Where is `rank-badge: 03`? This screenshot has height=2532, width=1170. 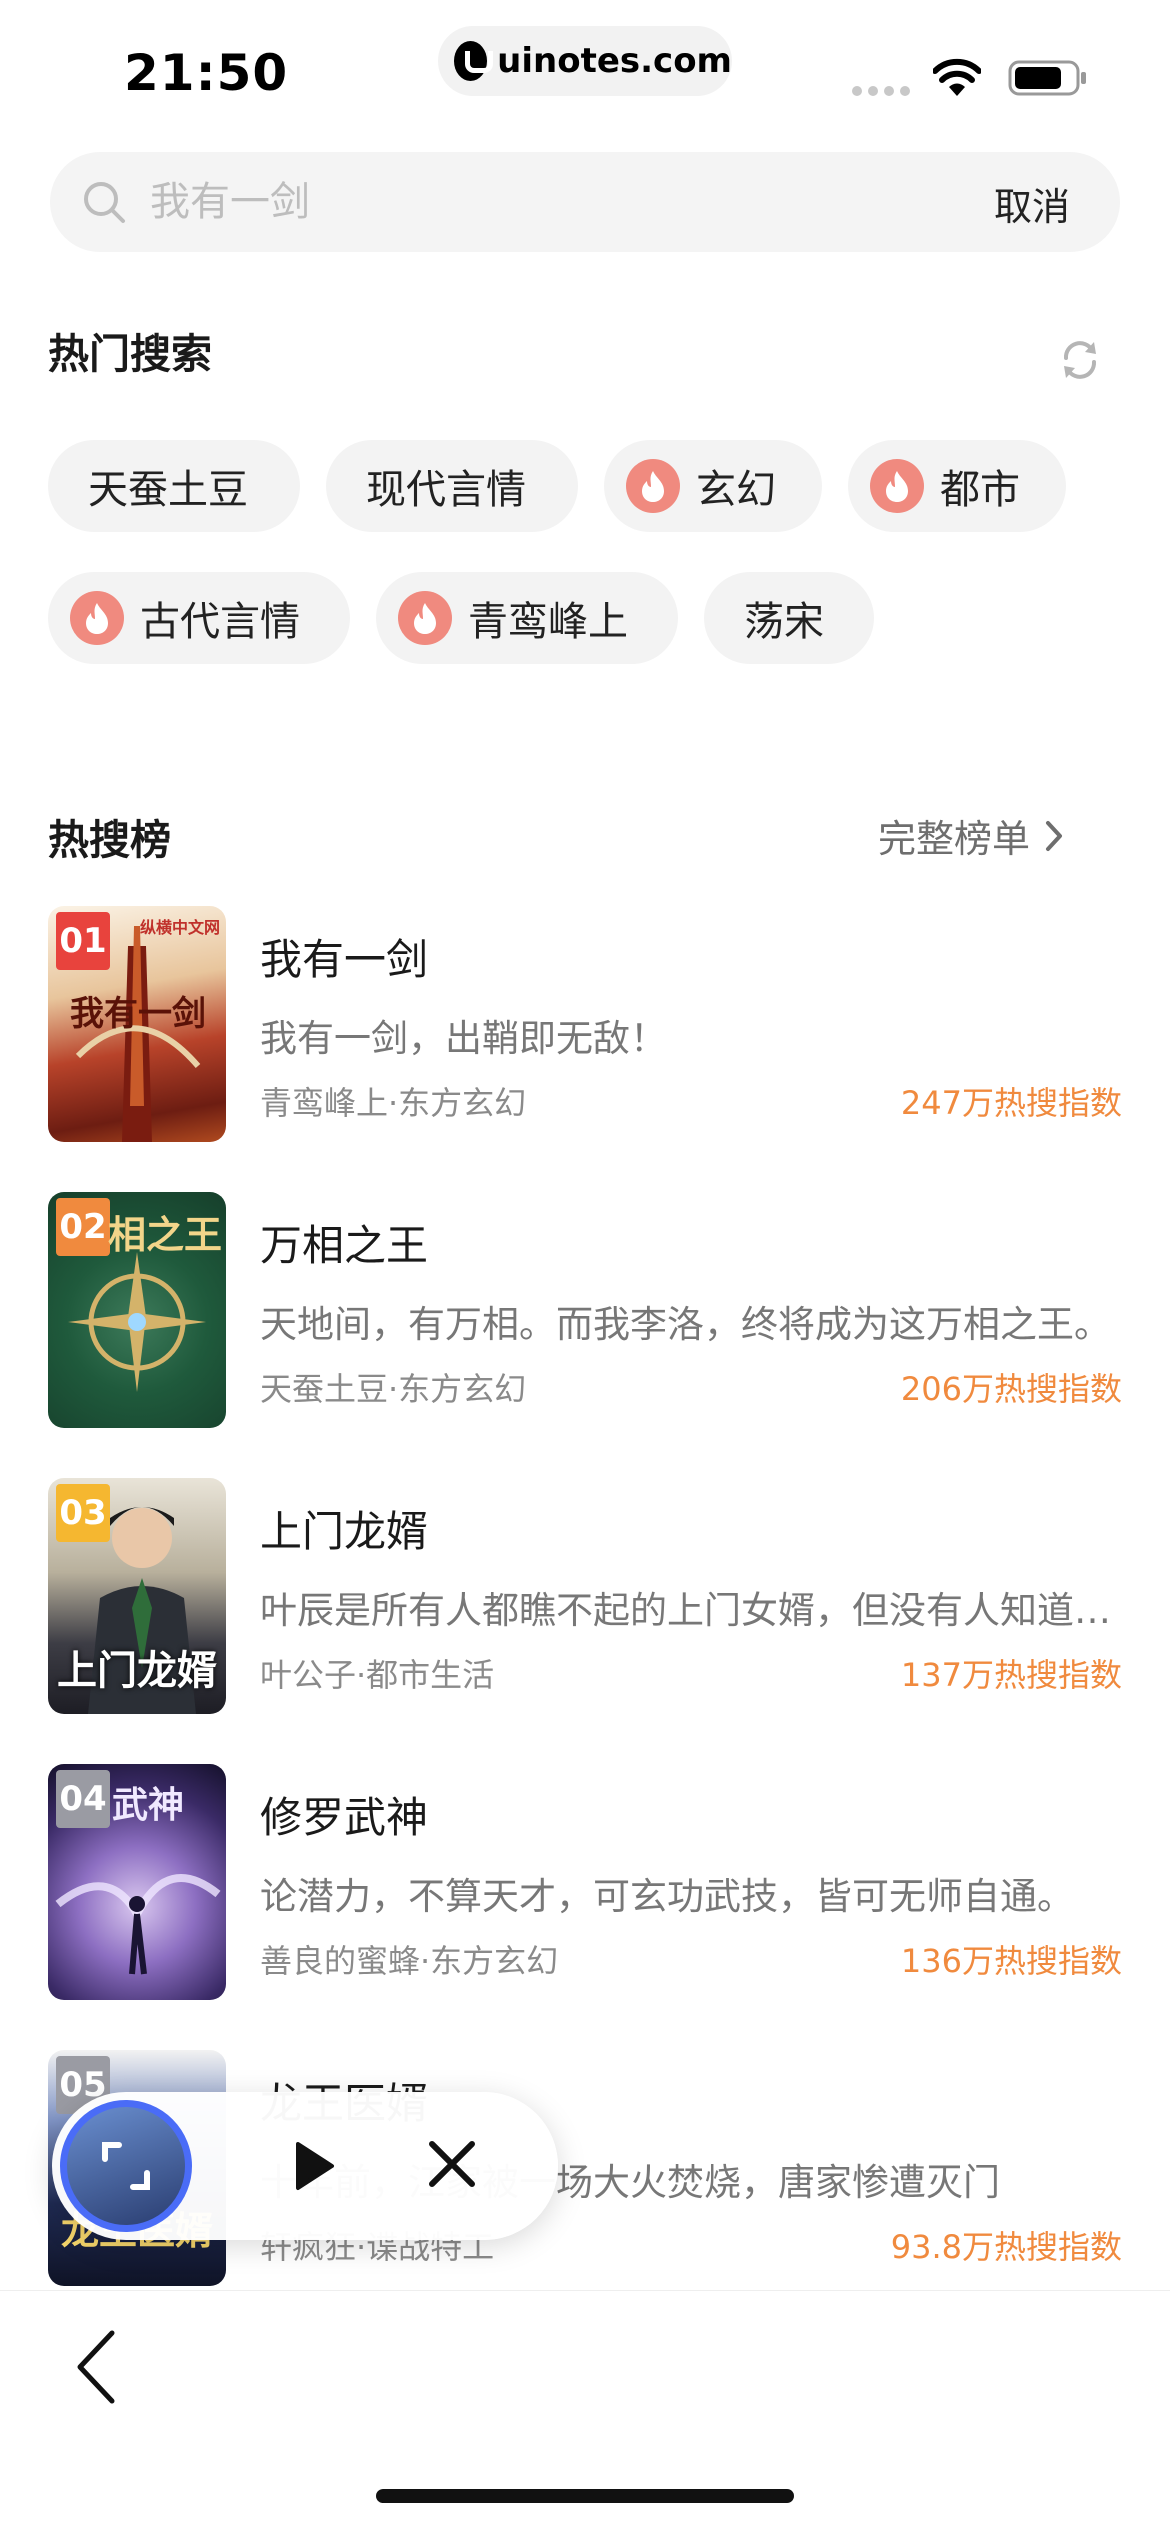
rank-badge: 03 is located at coordinates (83, 1513).